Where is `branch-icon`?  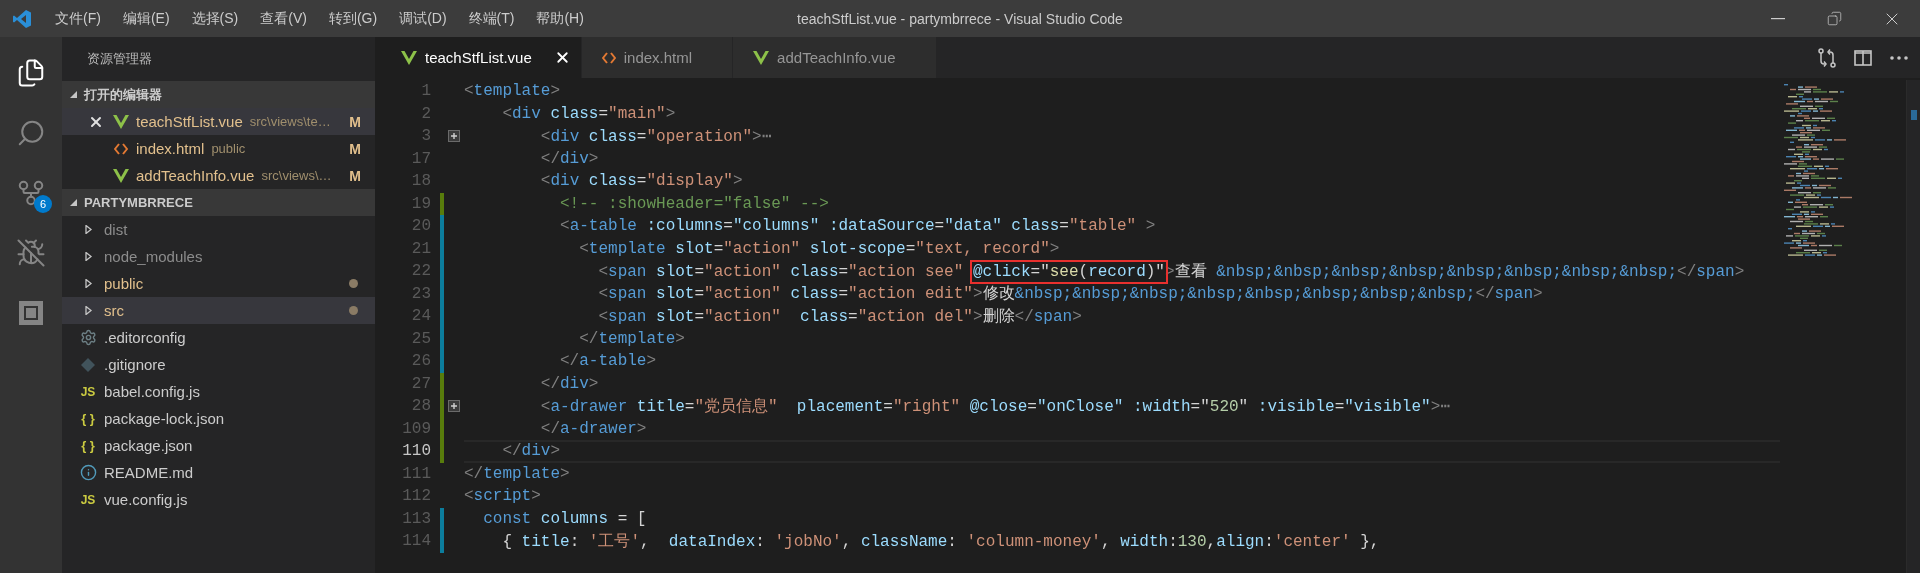 branch-icon is located at coordinates (31, 193).